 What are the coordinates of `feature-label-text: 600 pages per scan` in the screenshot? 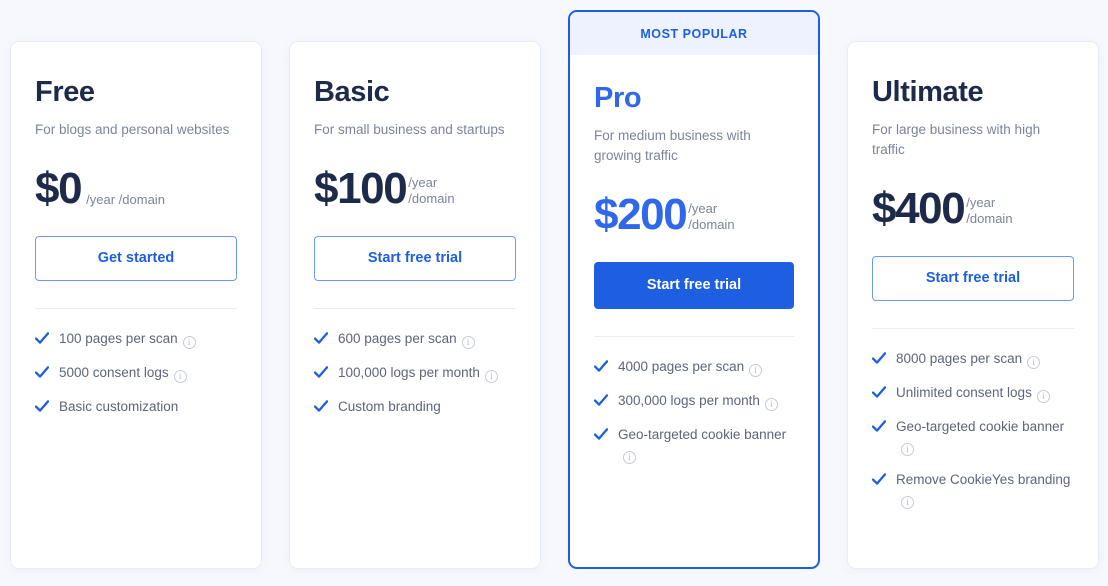 It's located at (397, 338).